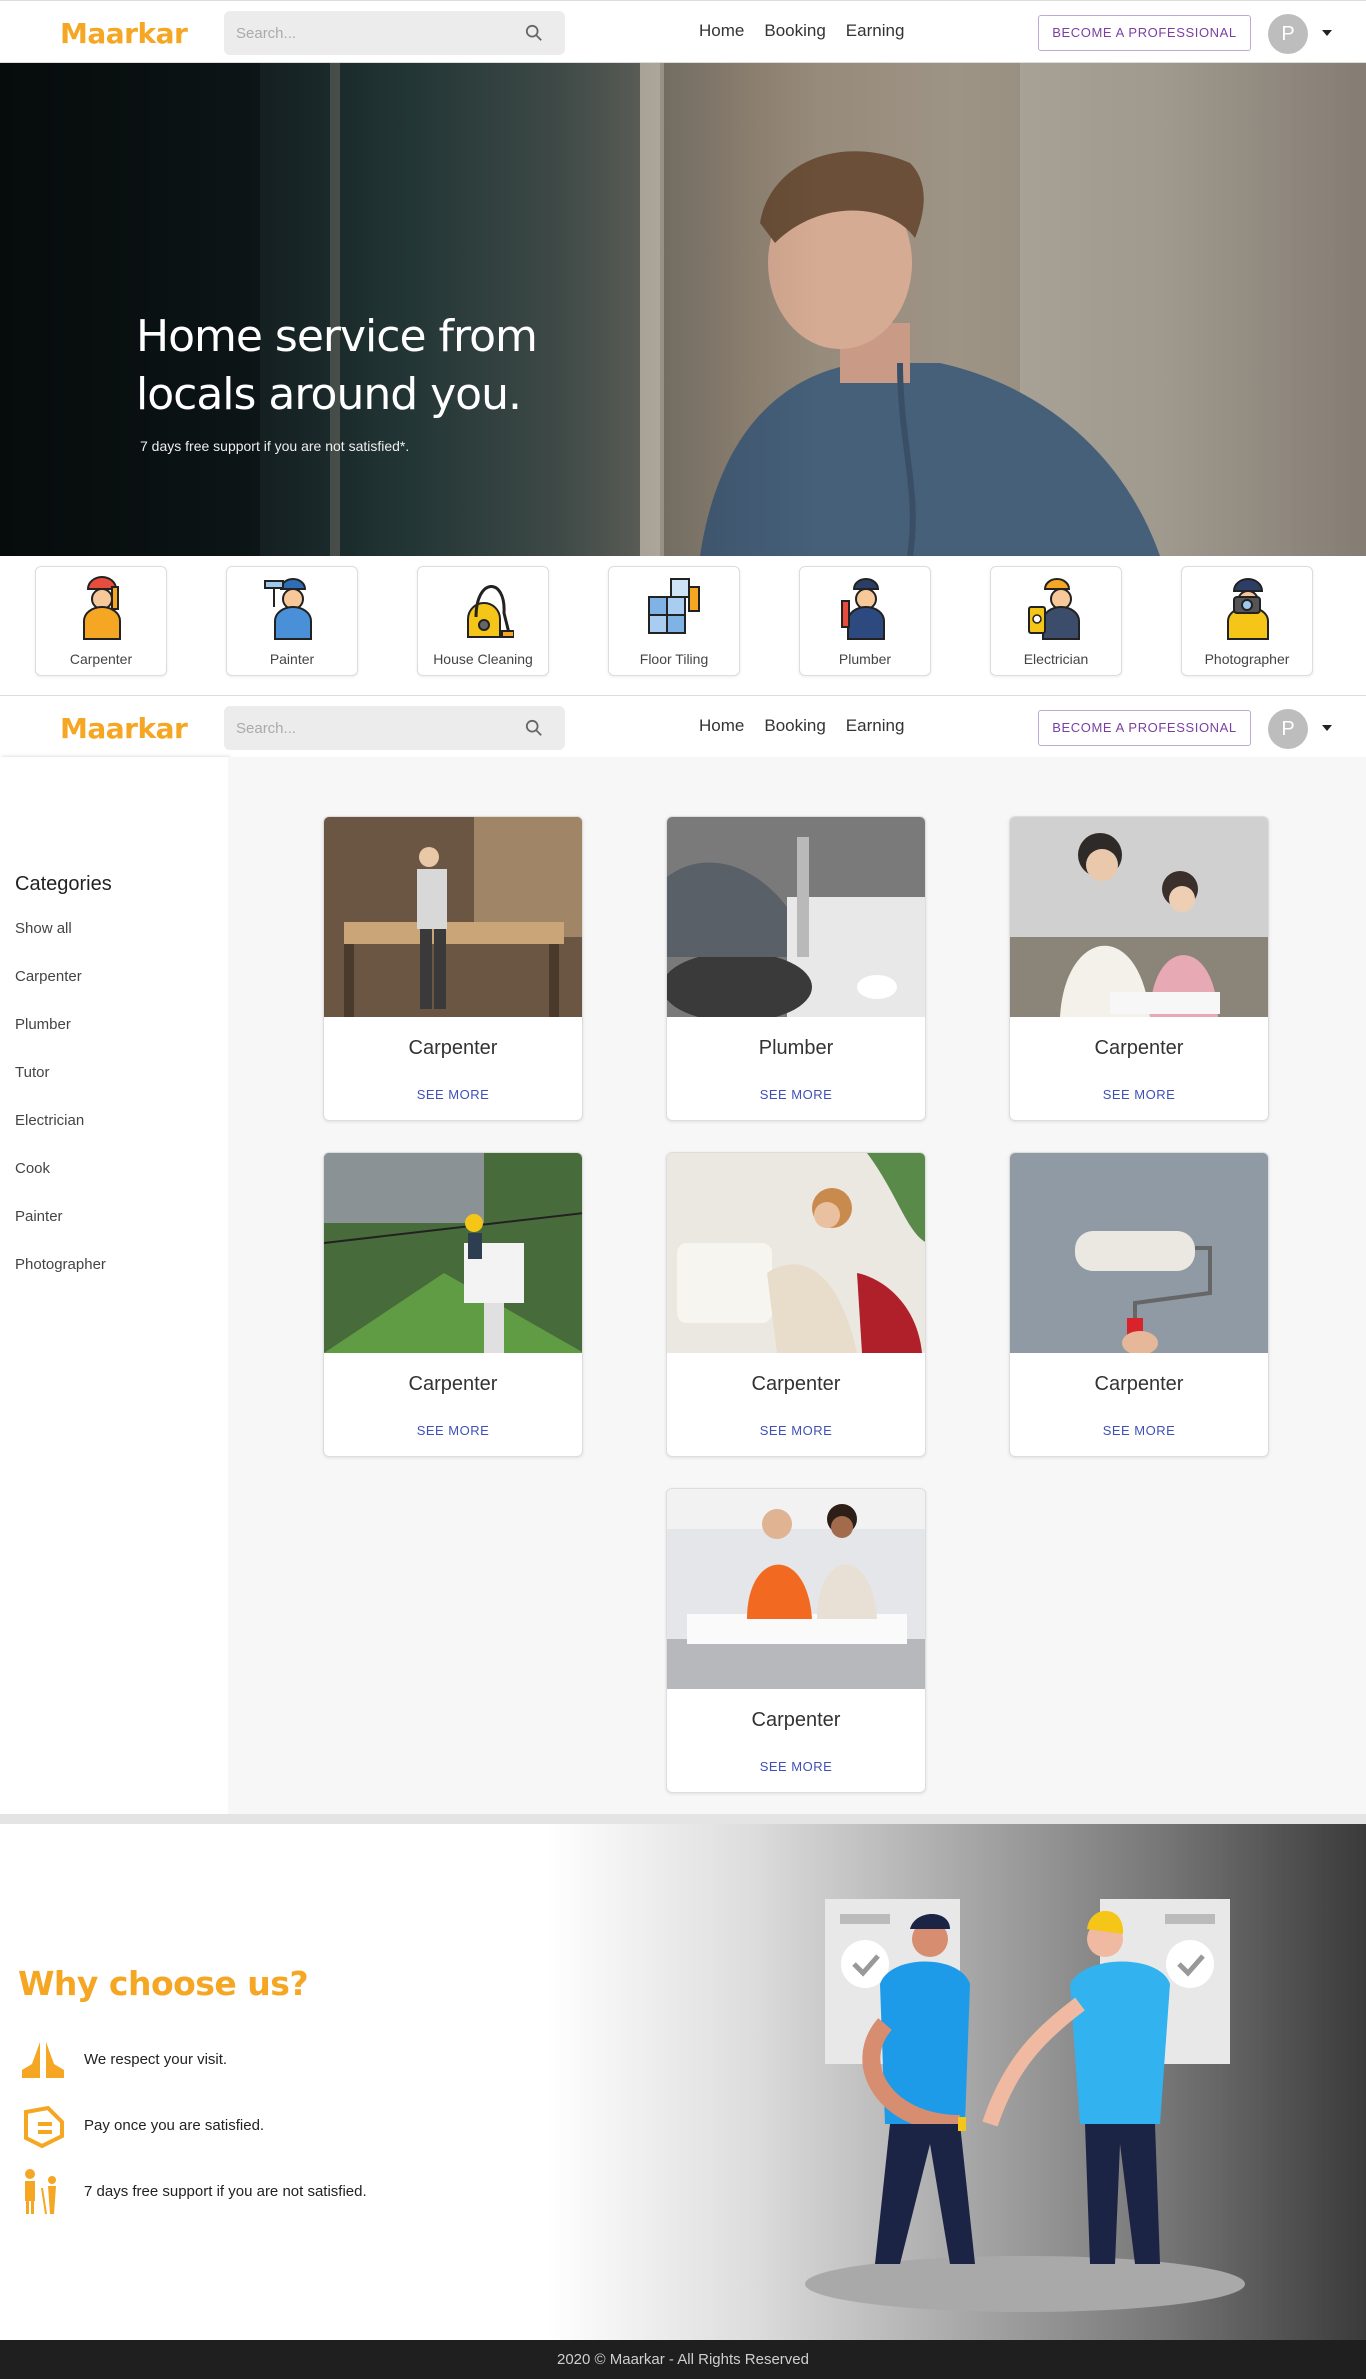 The width and height of the screenshot is (1366, 2379). I want to click on category-label: Carpenter, so click(101, 659).